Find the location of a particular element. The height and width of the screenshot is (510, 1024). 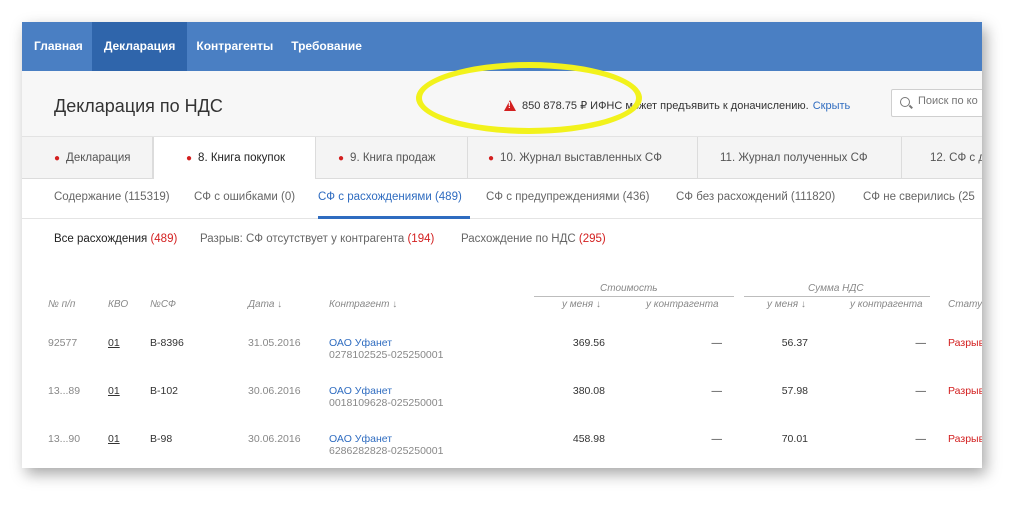

cell-counterparty: ОАО Уфанет 0018109628-025250001 is located at coordinates (386, 397).